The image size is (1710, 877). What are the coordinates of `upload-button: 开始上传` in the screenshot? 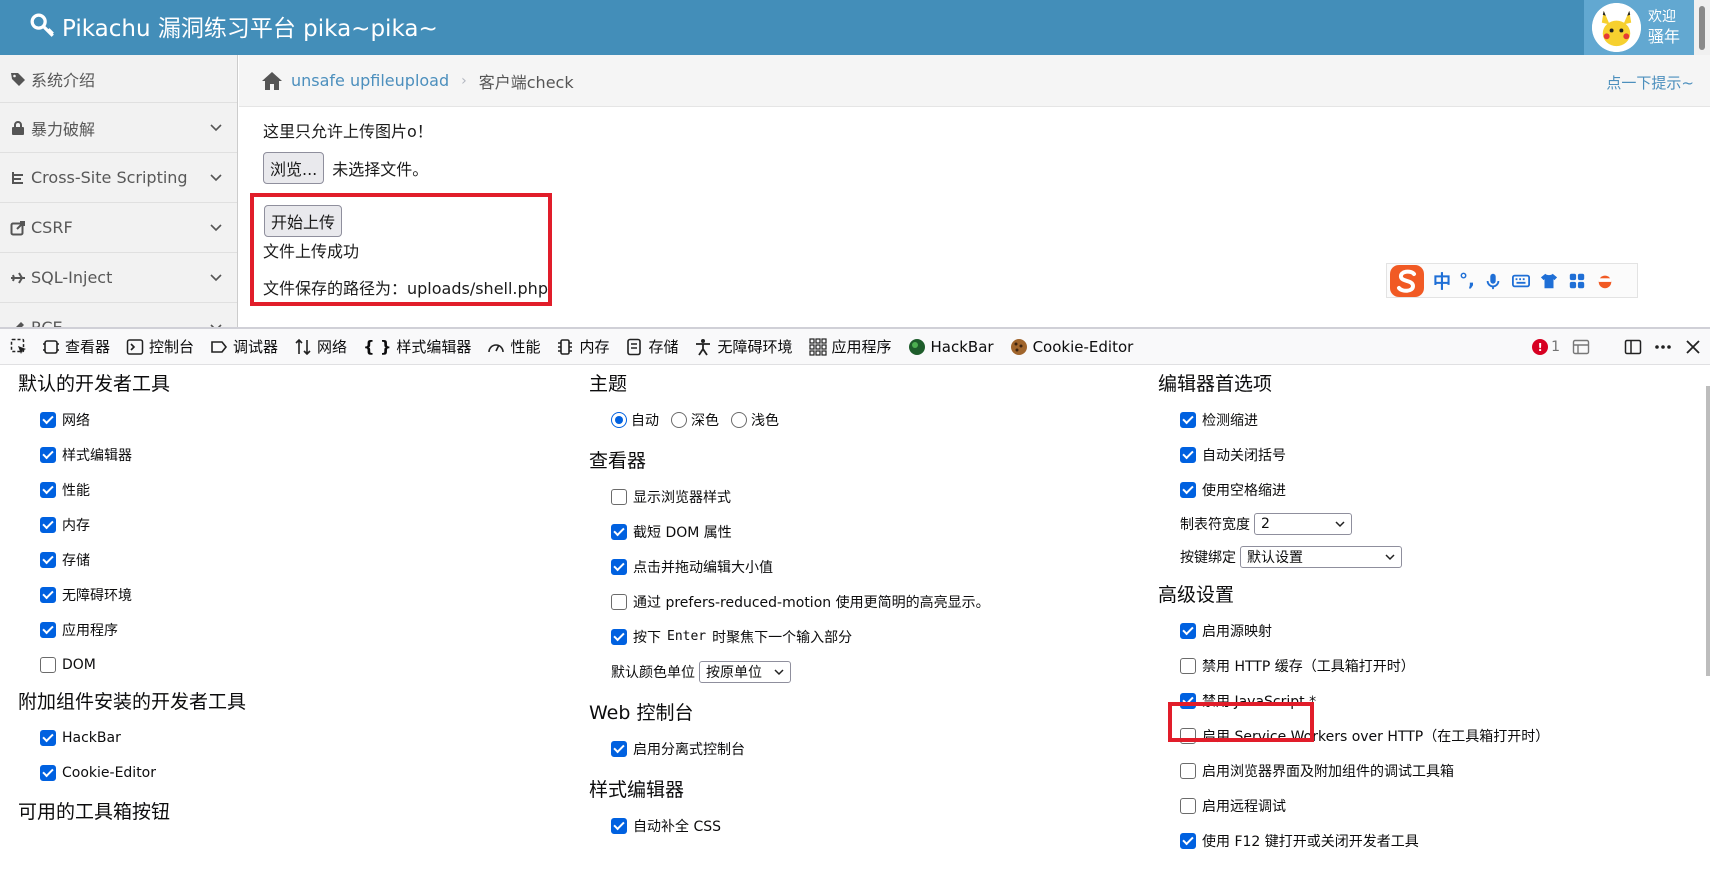 It's located at (303, 221).